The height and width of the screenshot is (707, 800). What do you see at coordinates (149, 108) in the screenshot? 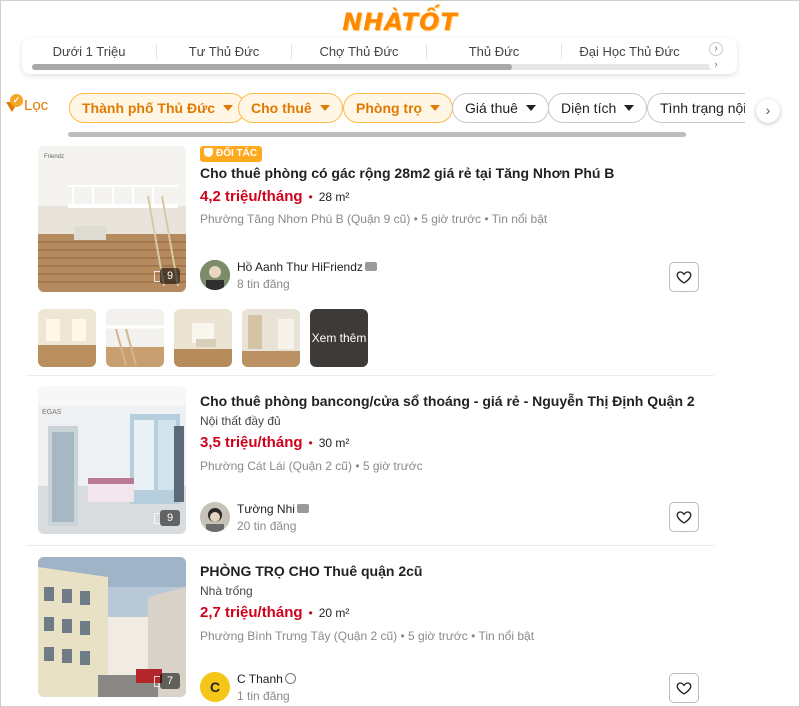
I see `filter-city-label: Thành phố Thủ Đức` at bounding box center [149, 108].